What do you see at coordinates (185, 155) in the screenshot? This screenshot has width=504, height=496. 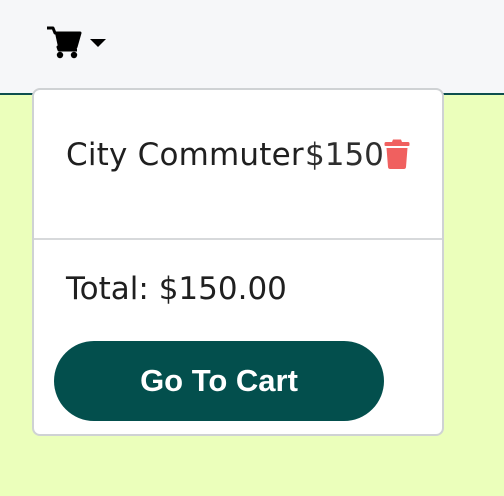 I see `cart-item-name: City Commuter` at bounding box center [185, 155].